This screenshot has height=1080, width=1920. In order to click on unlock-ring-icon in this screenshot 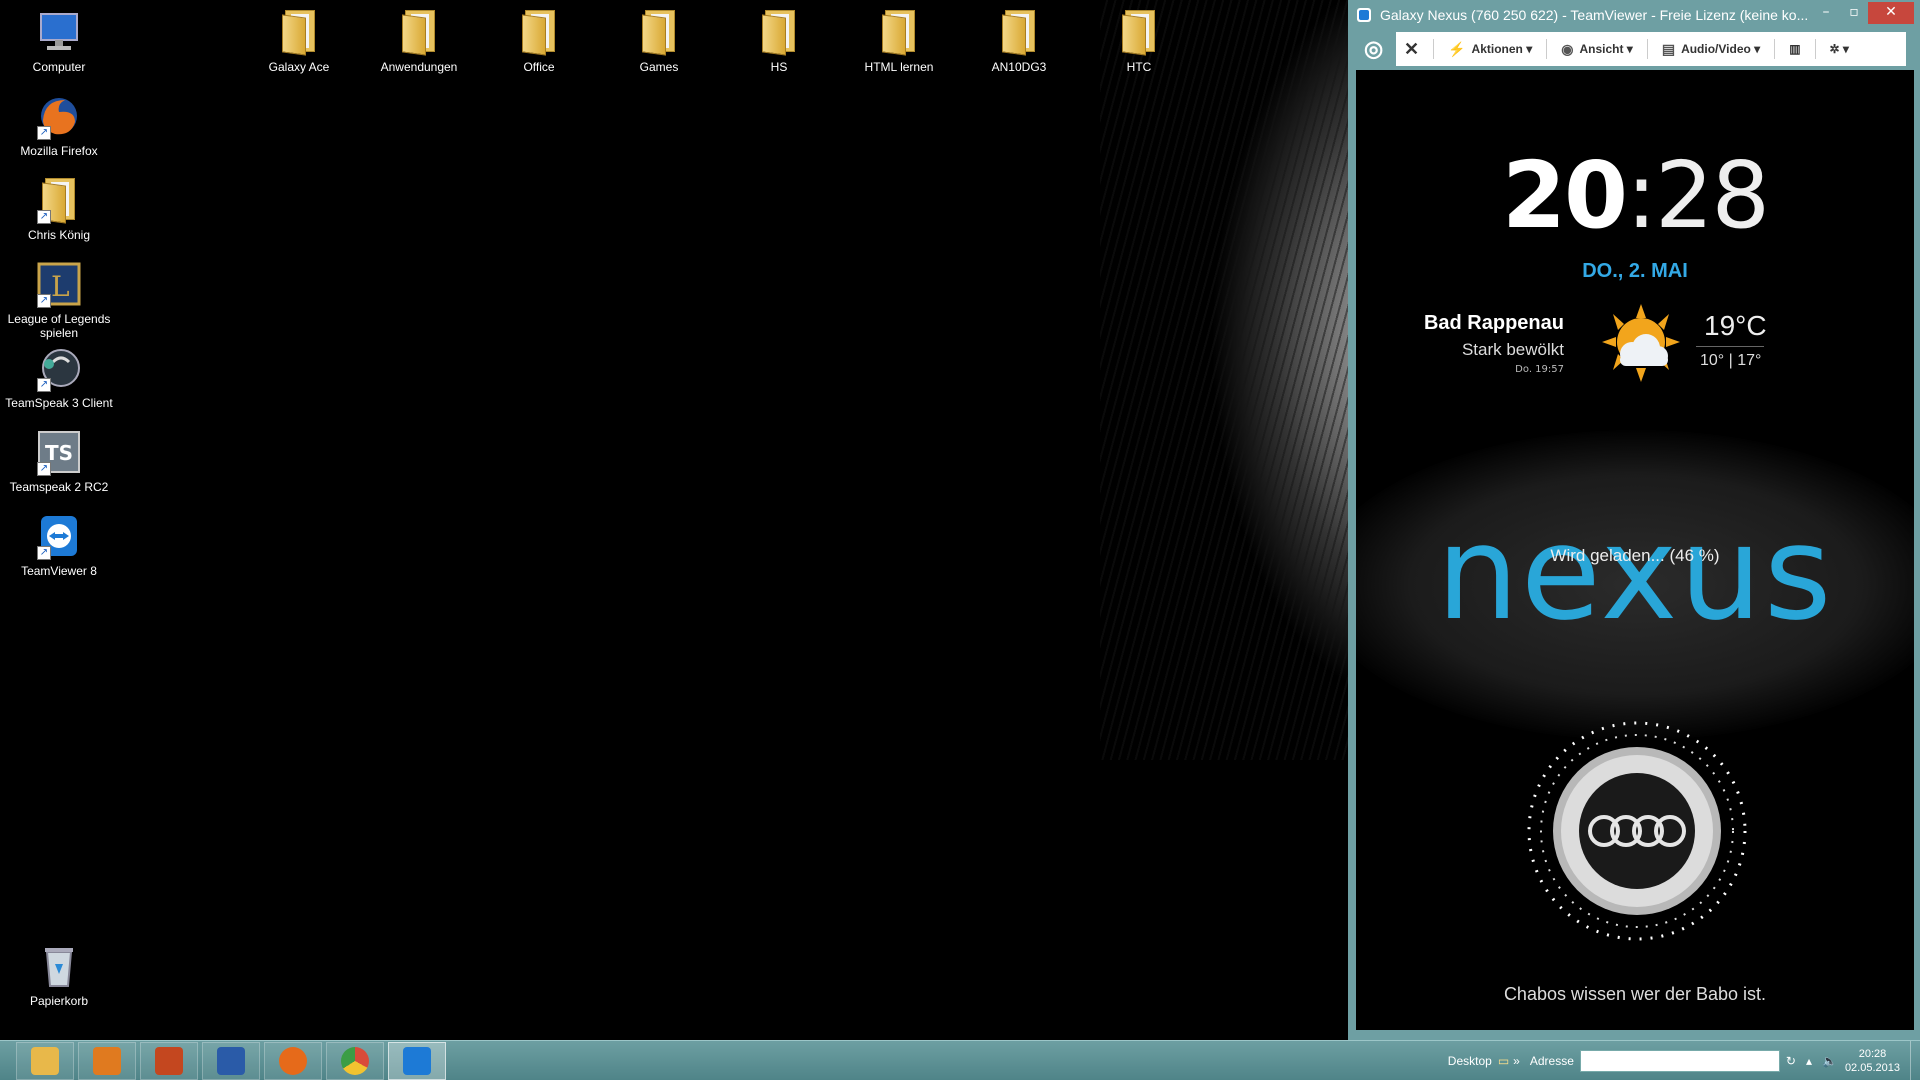, I will do `click(1637, 831)`.